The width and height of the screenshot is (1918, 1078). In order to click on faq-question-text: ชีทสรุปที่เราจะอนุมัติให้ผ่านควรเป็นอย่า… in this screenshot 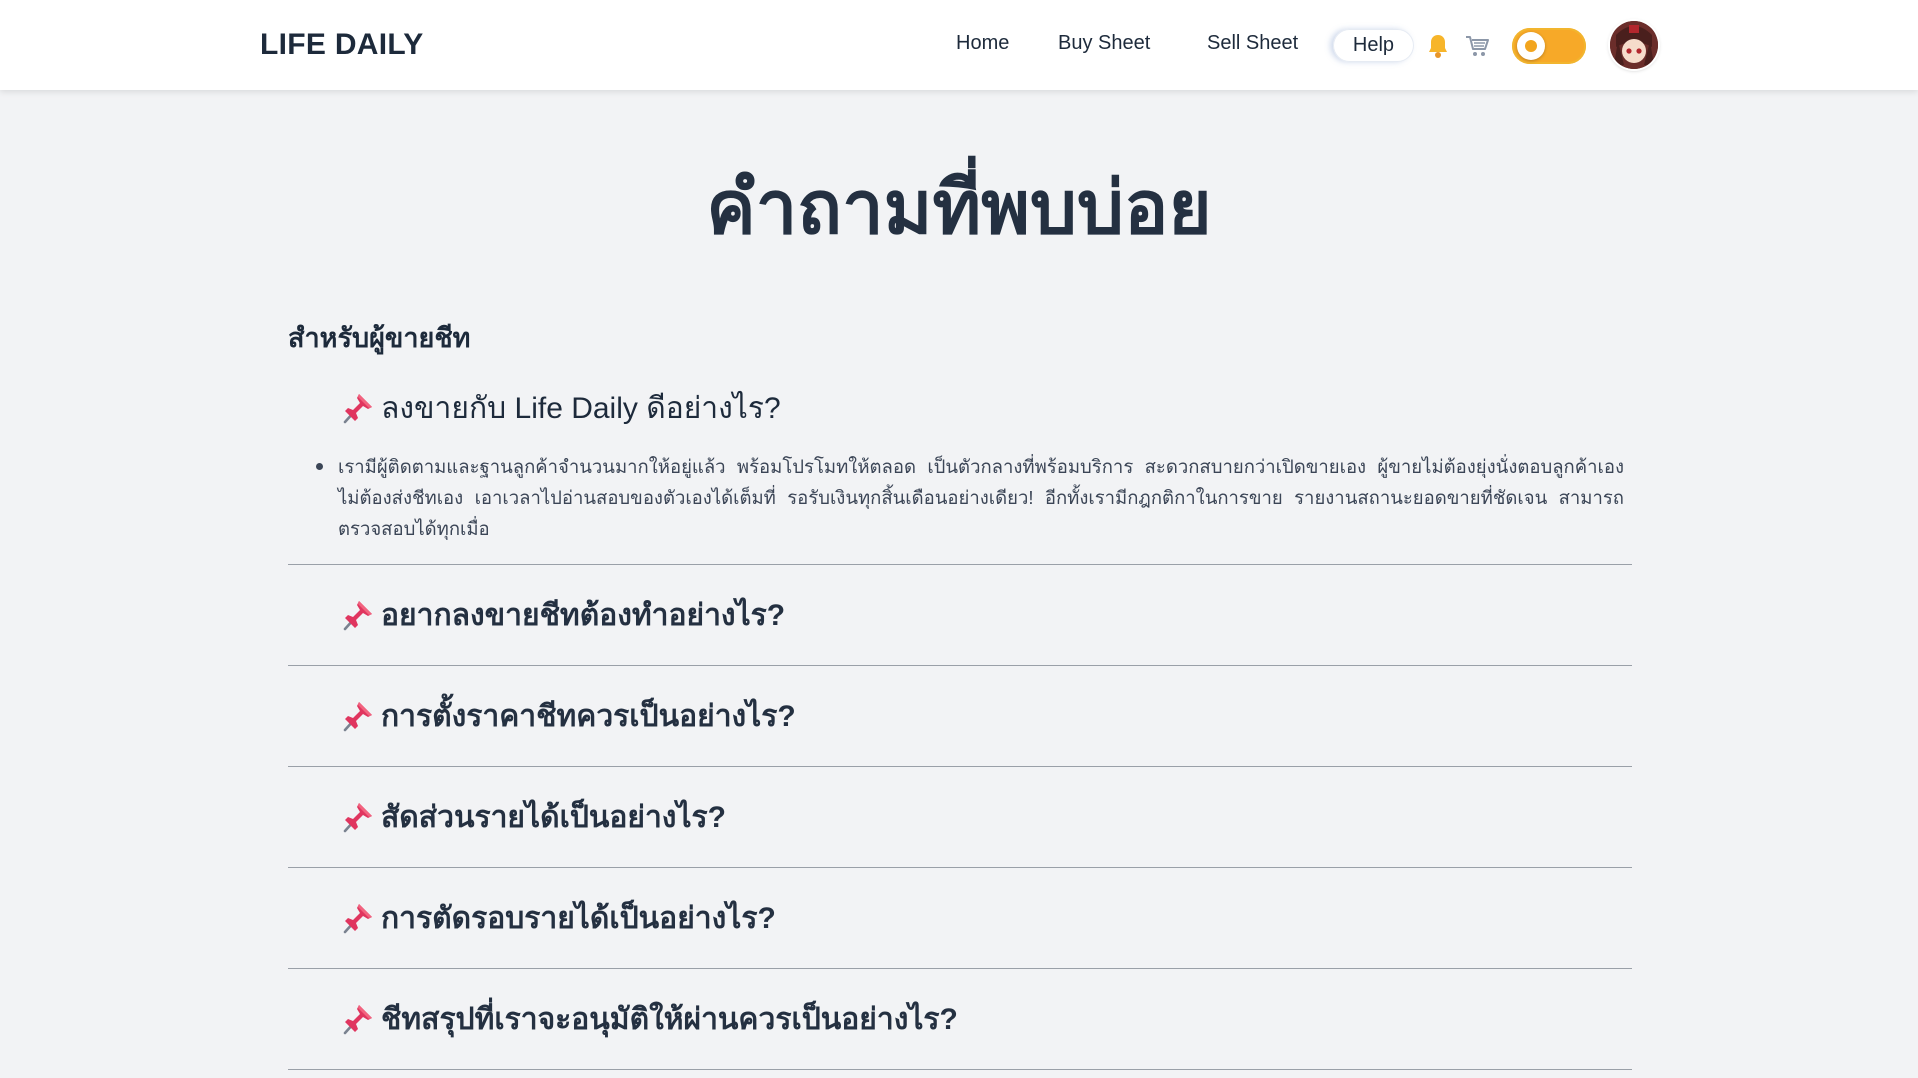, I will do `click(669, 1019)`.